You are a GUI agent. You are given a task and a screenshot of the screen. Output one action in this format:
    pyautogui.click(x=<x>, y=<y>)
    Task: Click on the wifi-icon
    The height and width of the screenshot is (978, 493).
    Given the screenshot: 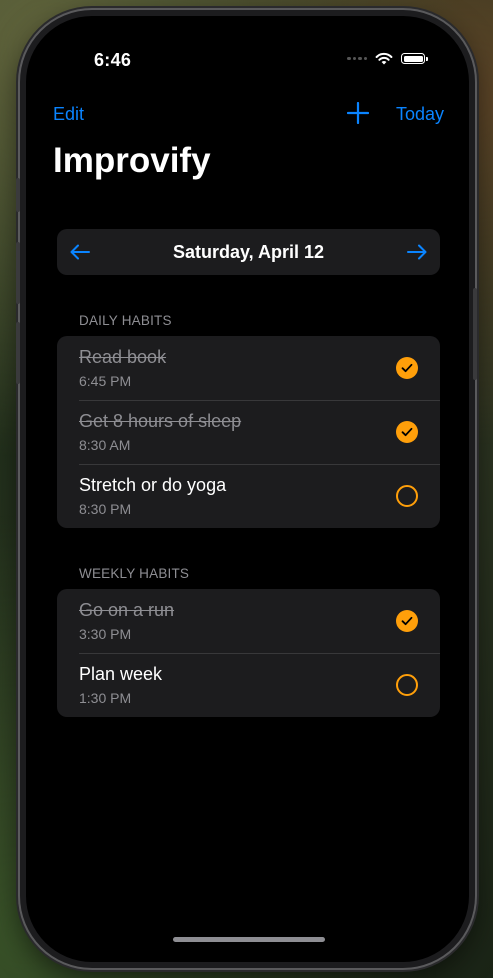 What is the action you would take?
    pyautogui.click(x=384, y=58)
    